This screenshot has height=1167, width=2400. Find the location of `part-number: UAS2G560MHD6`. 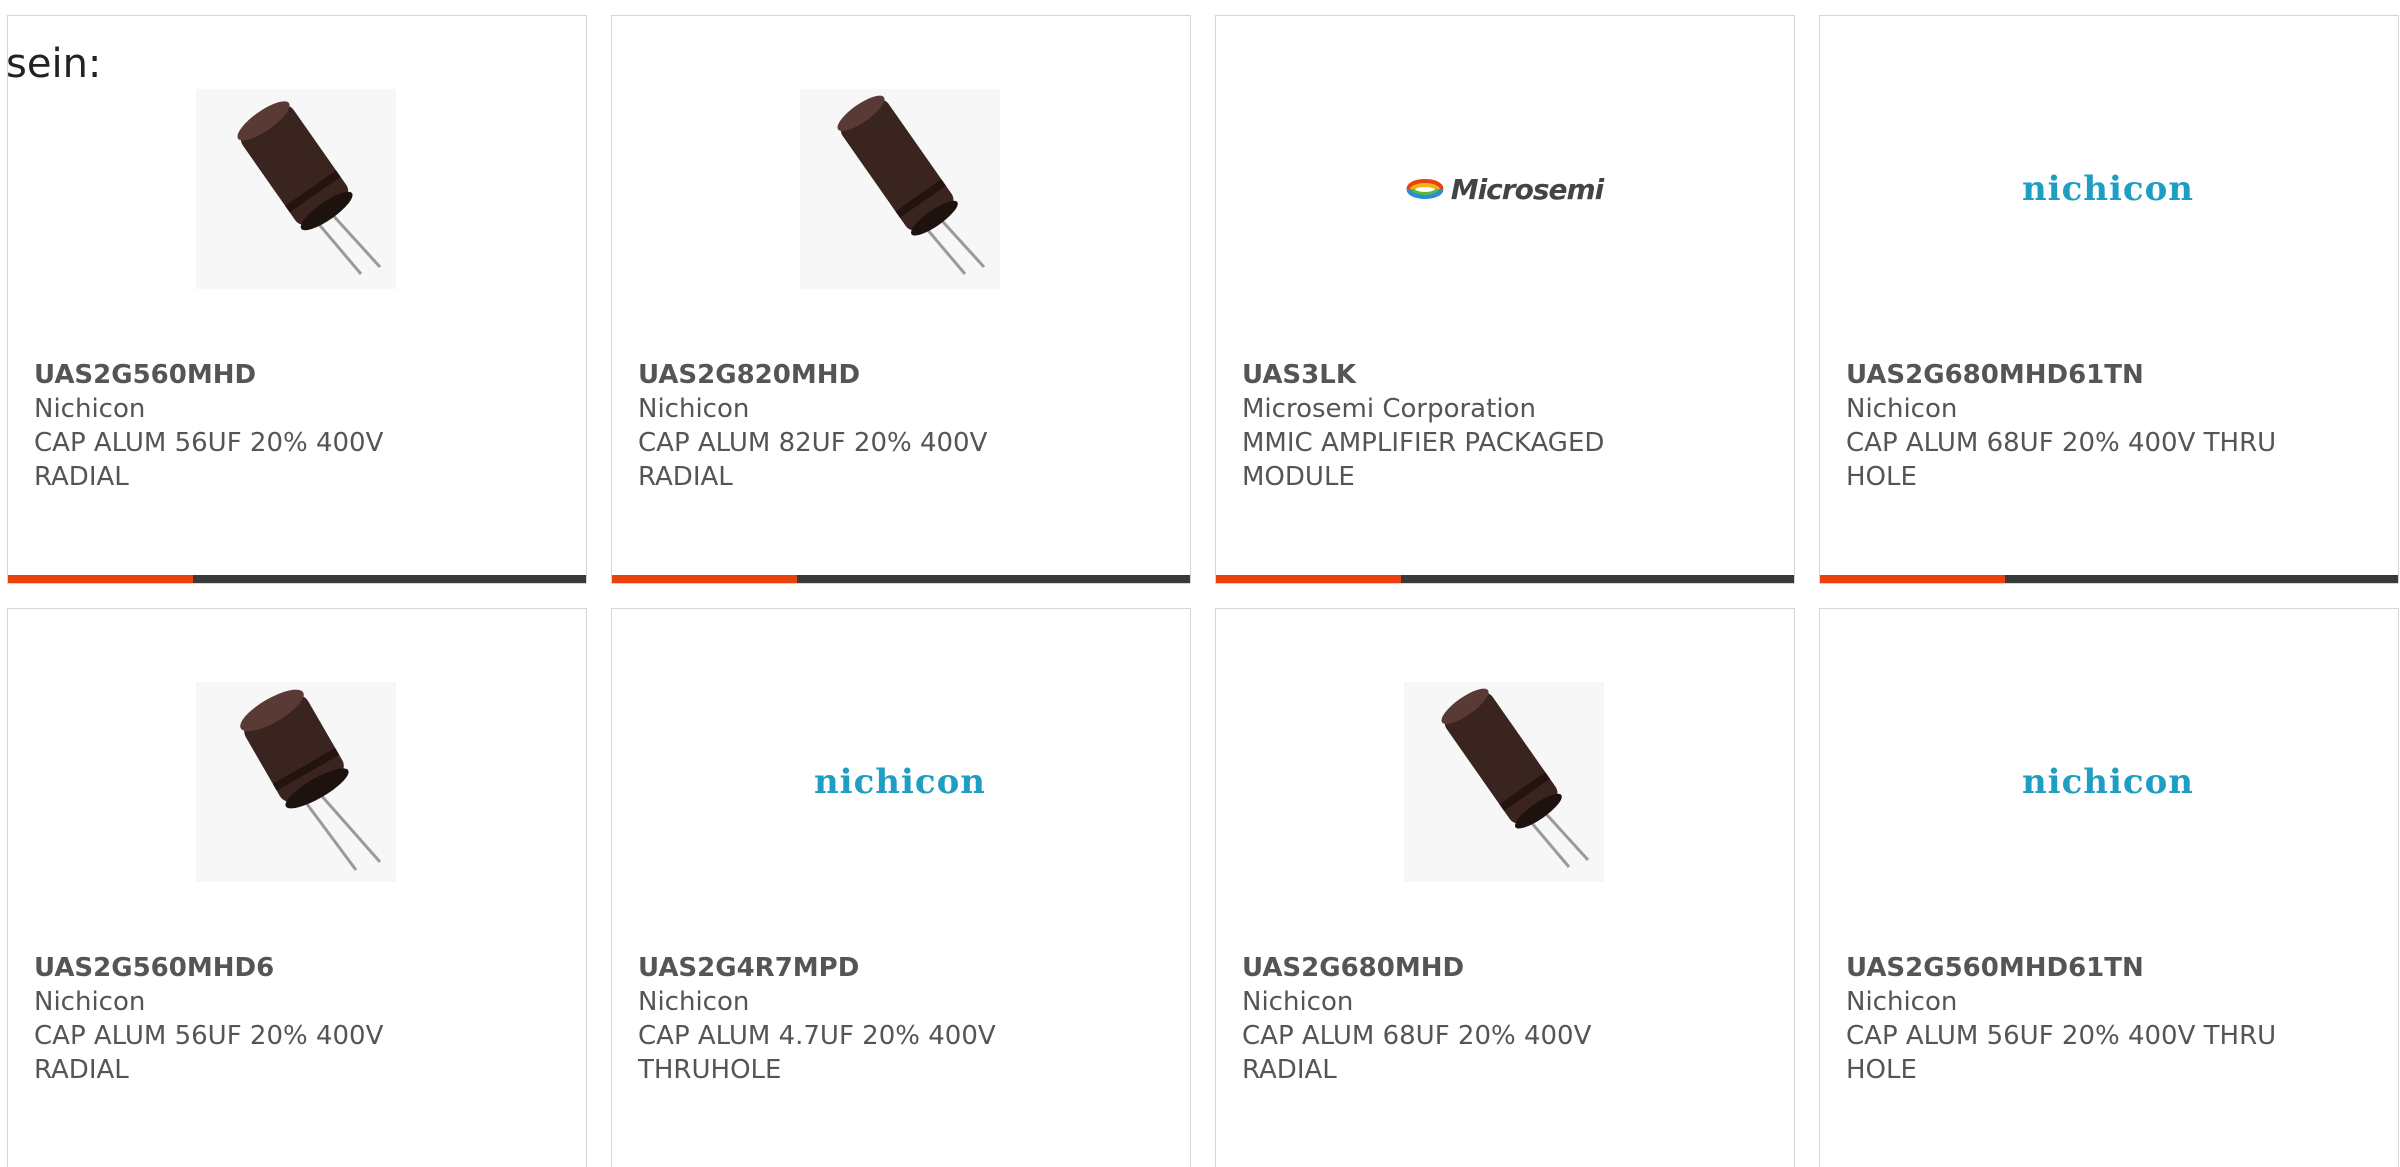

part-number: UAS2G560MHD6 is located at coordinates (299, 968).